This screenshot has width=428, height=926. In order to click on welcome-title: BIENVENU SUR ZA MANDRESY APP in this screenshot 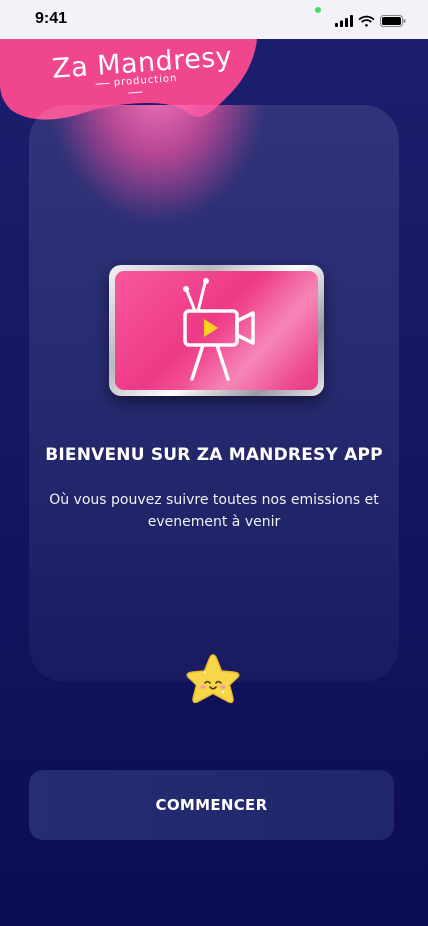, I will do `click(214, 455)`.